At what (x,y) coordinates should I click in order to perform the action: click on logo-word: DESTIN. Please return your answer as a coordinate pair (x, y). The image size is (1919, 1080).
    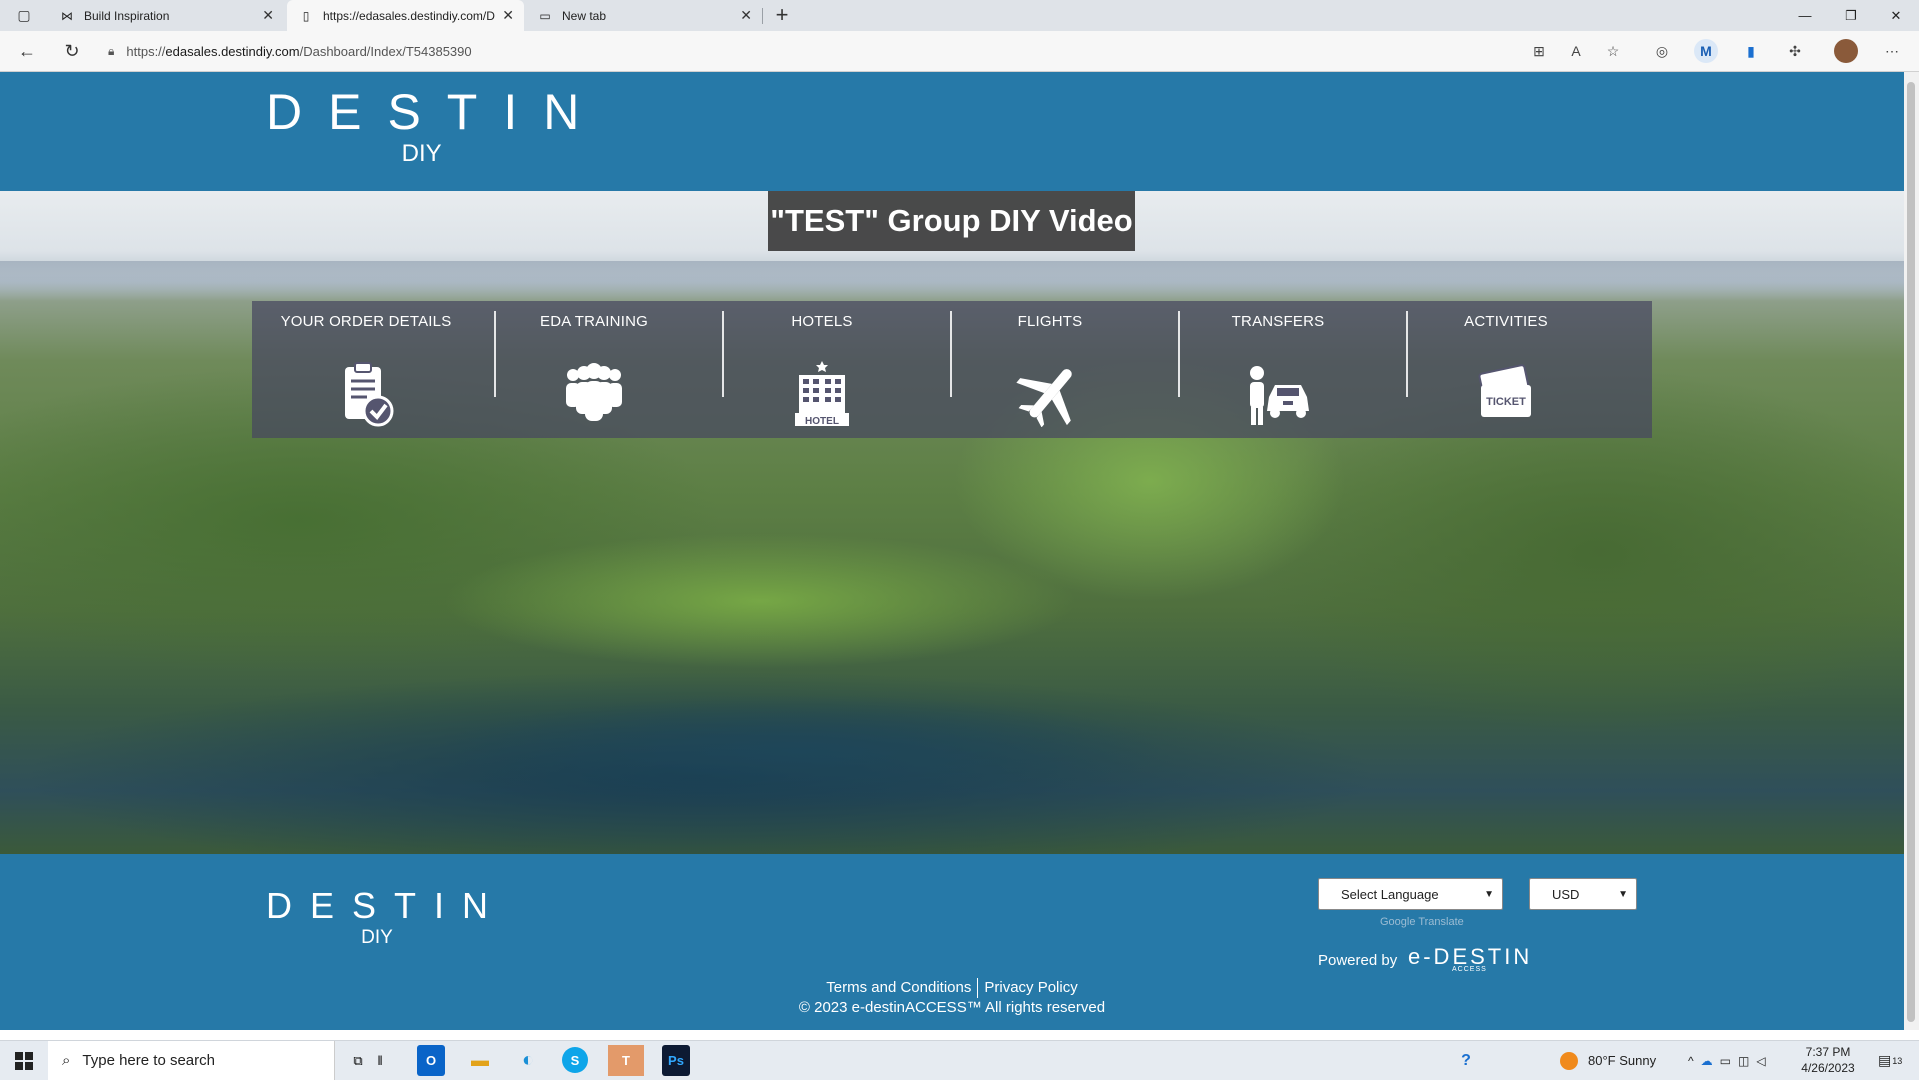
    Looking at the image, I should click on (436, 112).